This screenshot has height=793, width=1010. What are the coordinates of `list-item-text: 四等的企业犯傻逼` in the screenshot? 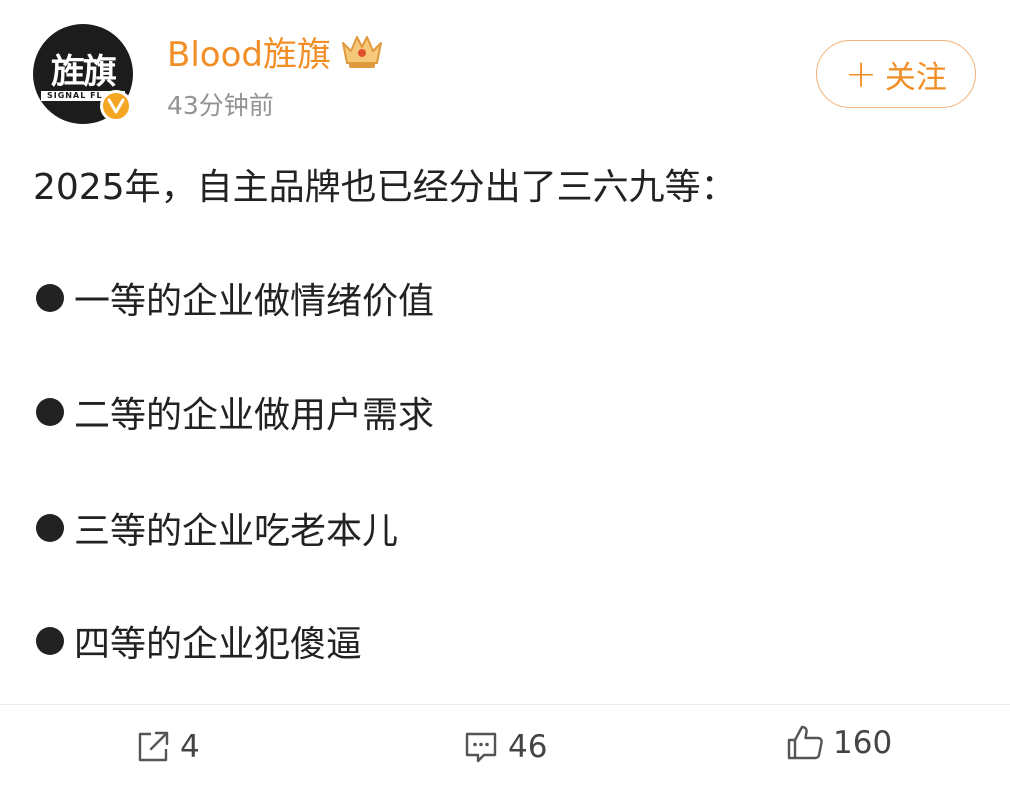 It's located at (218, 644).